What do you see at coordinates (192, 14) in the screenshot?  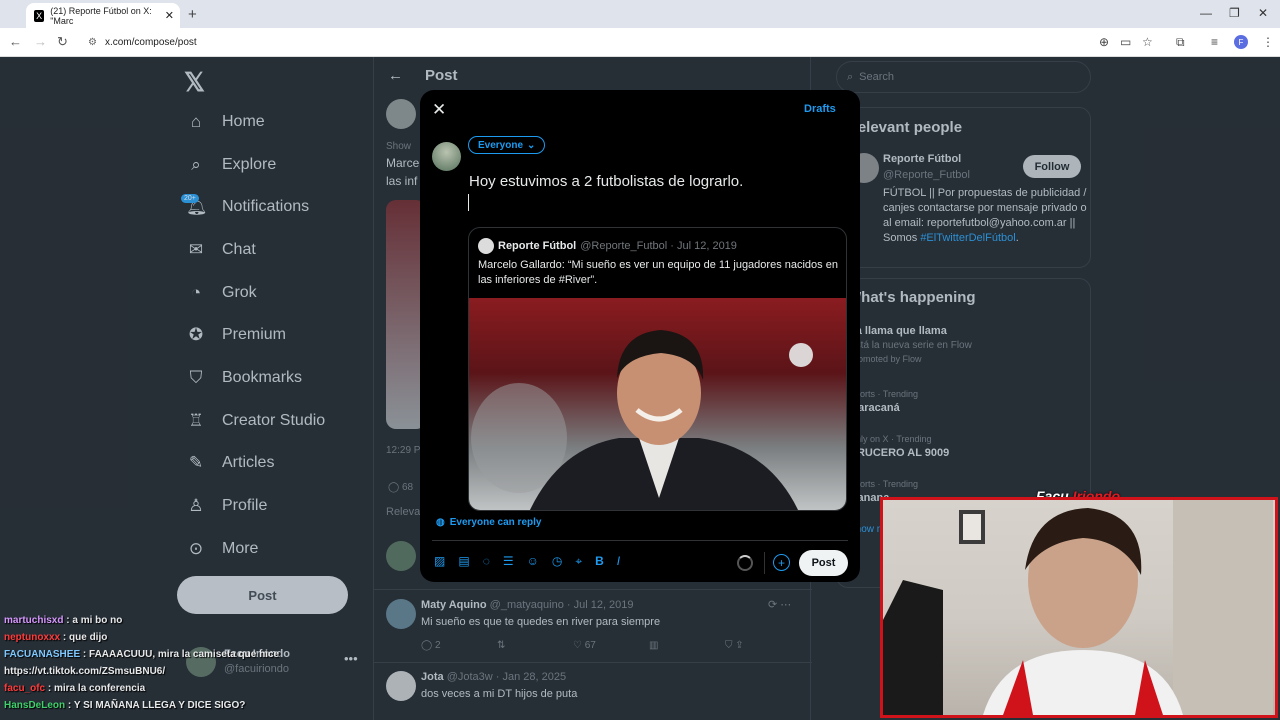 I see `new-tab-icon: +` at bounding box center [192, 14].